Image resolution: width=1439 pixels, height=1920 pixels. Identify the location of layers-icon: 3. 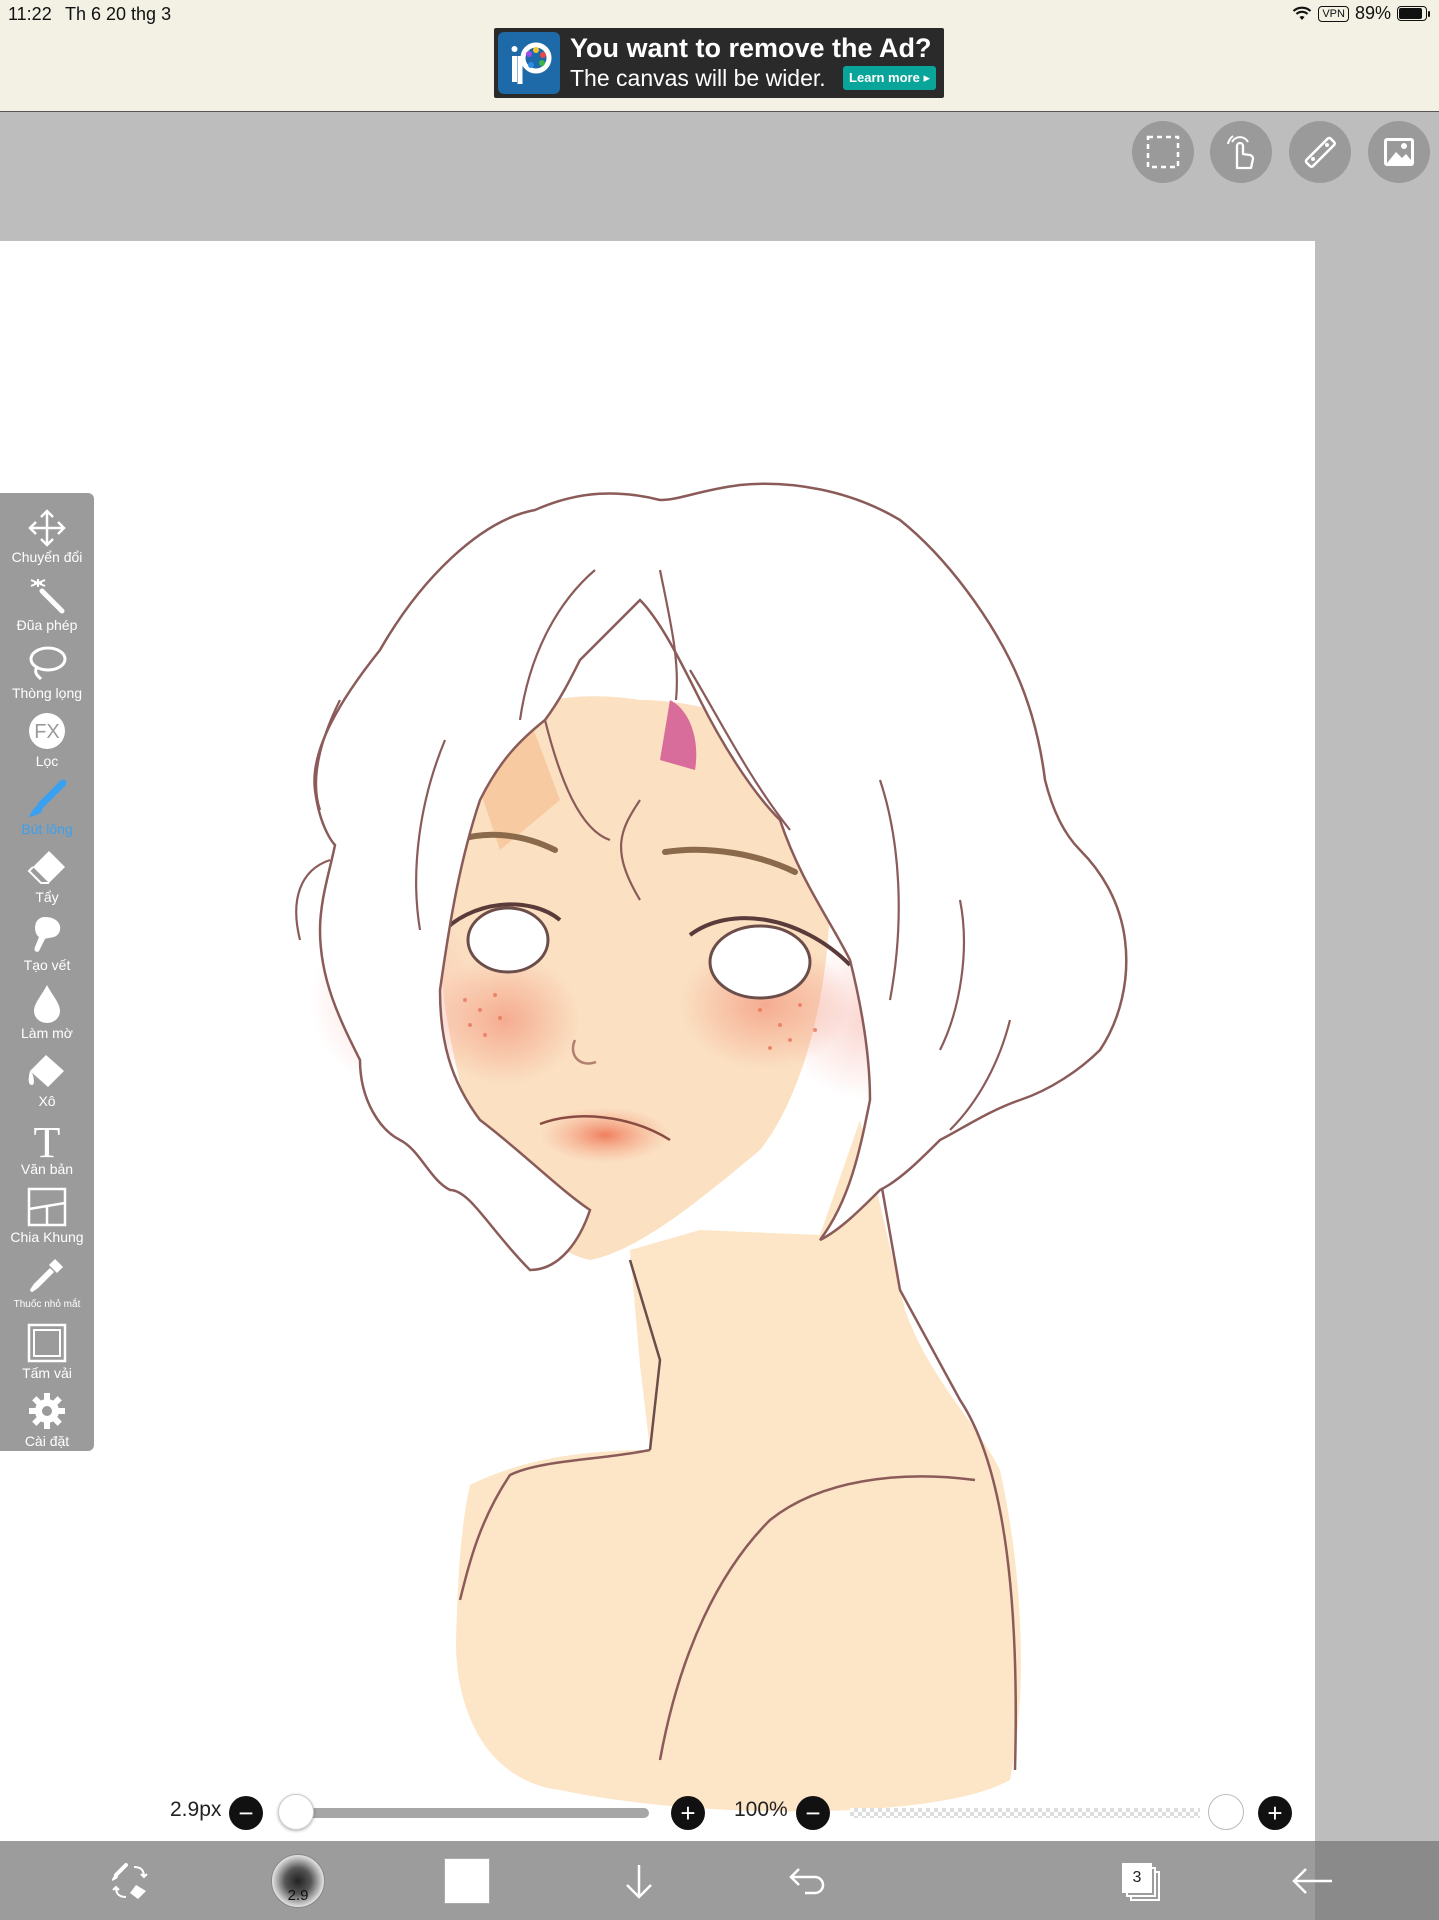
(1141, 1881).